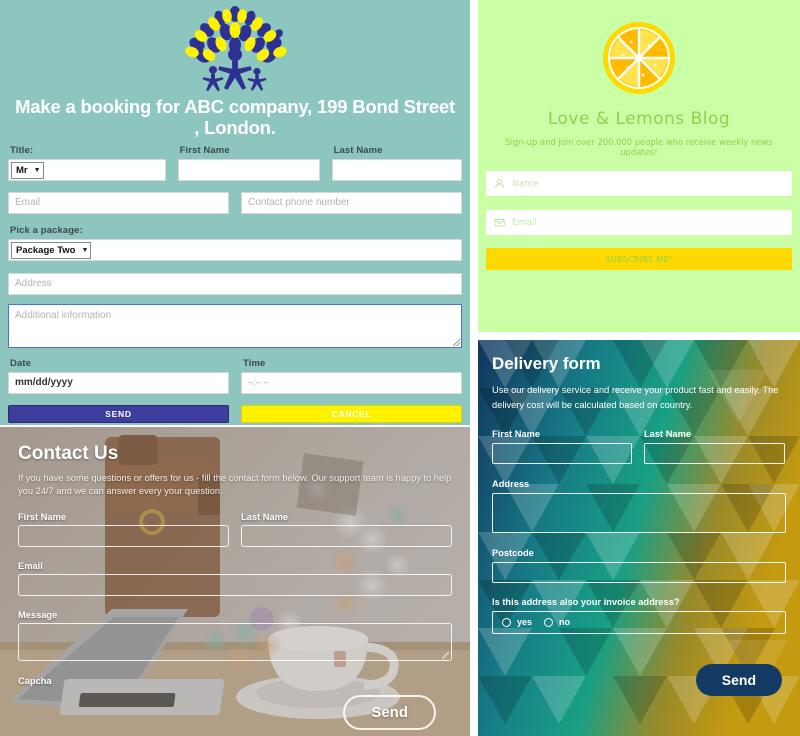 Image resolution: width=800 pixels, height=736 pixels. I want to click on contact-capcha-block: Capcha, so click(235, 681).